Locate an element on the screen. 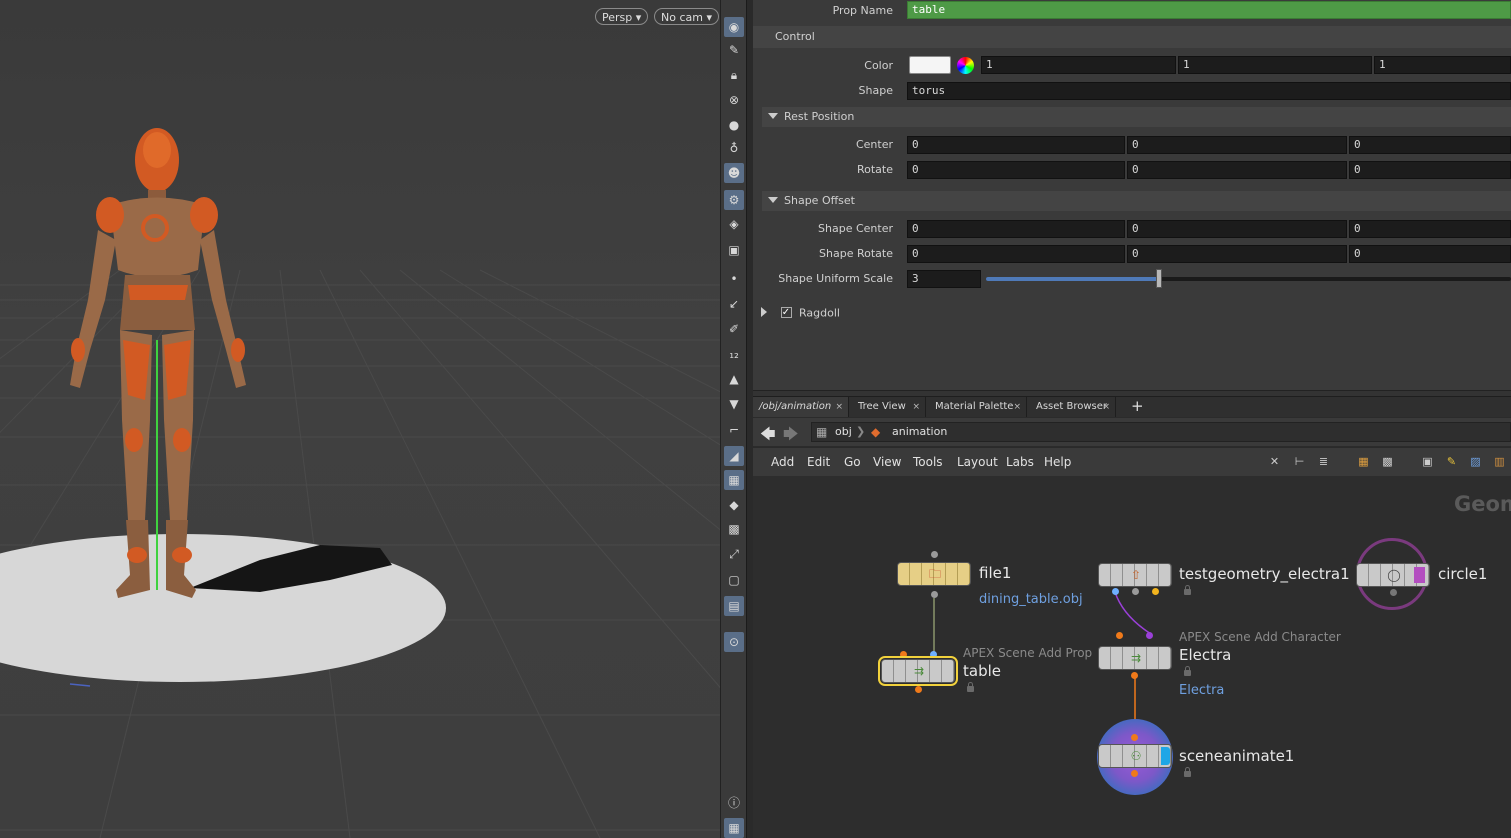 The height and width of the screenshot is (838, 1511). electra-output-dot is located at coordinates (1134, 675).